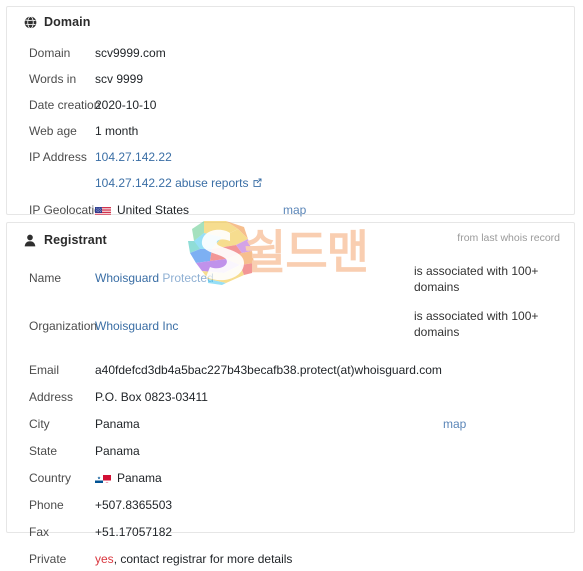 The width and height of the screenshot is (583, 571). Describe the element at coordinates (290, 532) in the screenshot. I see `table-row-fax: Fax +51.17057182` at that location.